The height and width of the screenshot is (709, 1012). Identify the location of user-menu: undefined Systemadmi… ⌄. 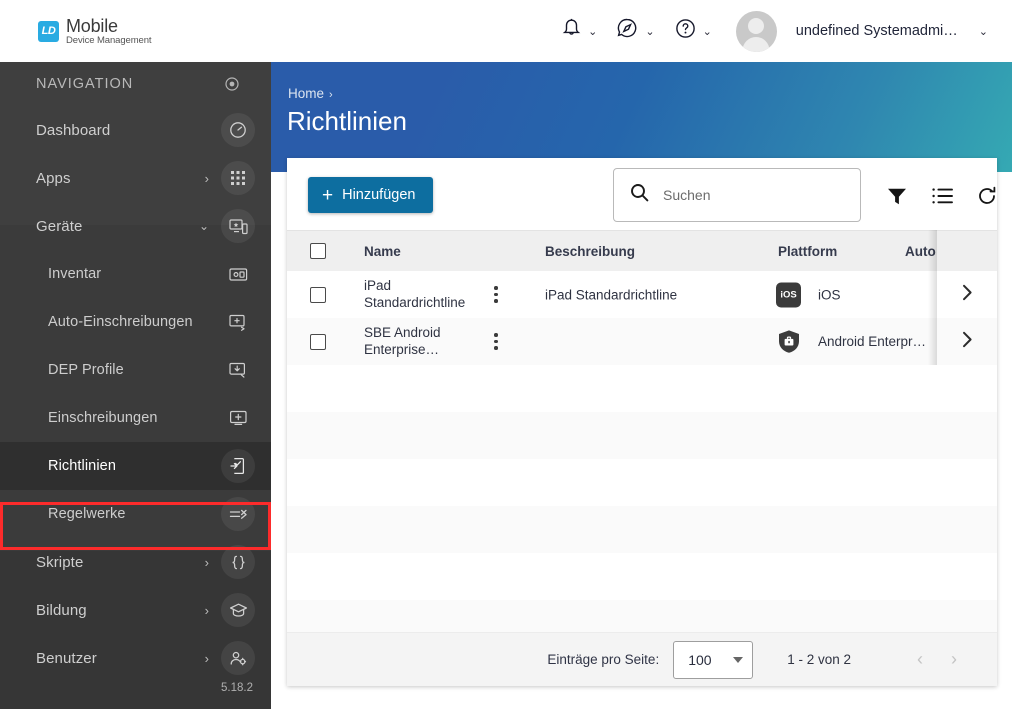
(860, 31).